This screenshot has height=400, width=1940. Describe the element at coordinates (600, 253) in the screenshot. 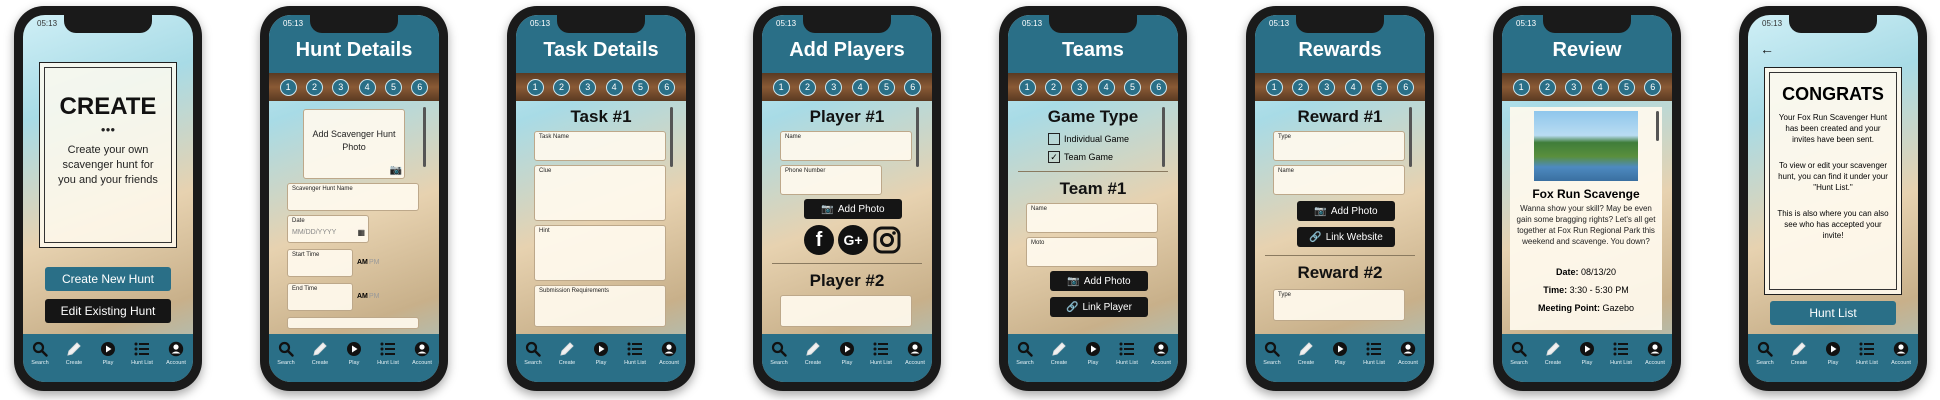

I see `hint-field: Hint` at that location.